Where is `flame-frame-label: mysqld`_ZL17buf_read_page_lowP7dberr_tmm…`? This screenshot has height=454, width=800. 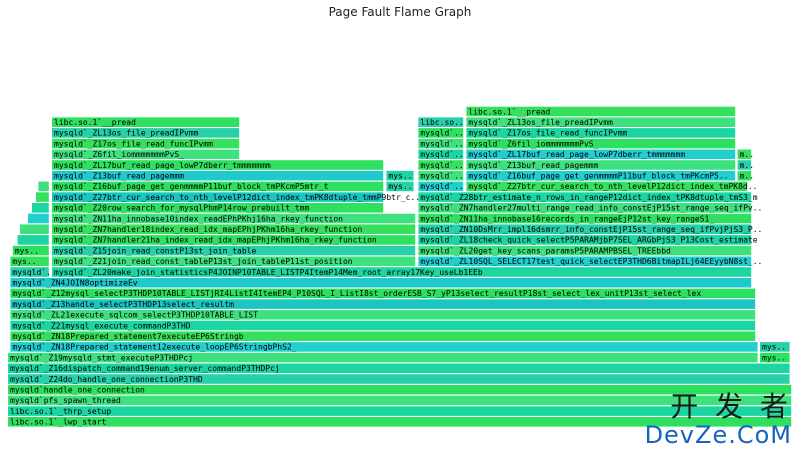
flame-frame-label: mysqld`_ZL17buf_read_page_lowP7dberr_tmm… is located at coordinates (576, 154).